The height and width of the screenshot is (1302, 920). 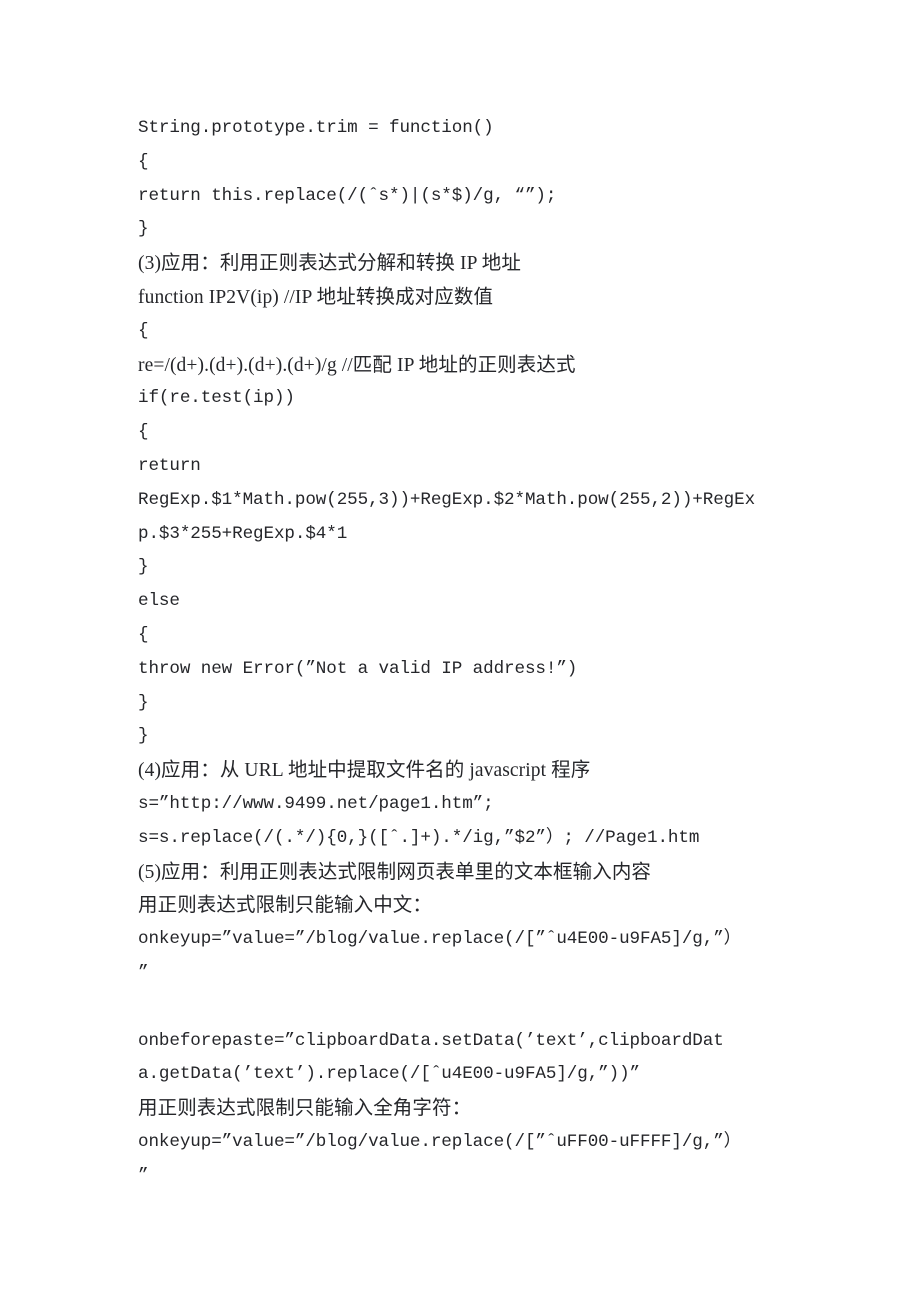 What do you see at coordinates (347, 195) in the screenshot?
I see `text-line: return this.replace(/(ˆs*)|(s*$)/g, “”);` at bounding box center [347, 195].